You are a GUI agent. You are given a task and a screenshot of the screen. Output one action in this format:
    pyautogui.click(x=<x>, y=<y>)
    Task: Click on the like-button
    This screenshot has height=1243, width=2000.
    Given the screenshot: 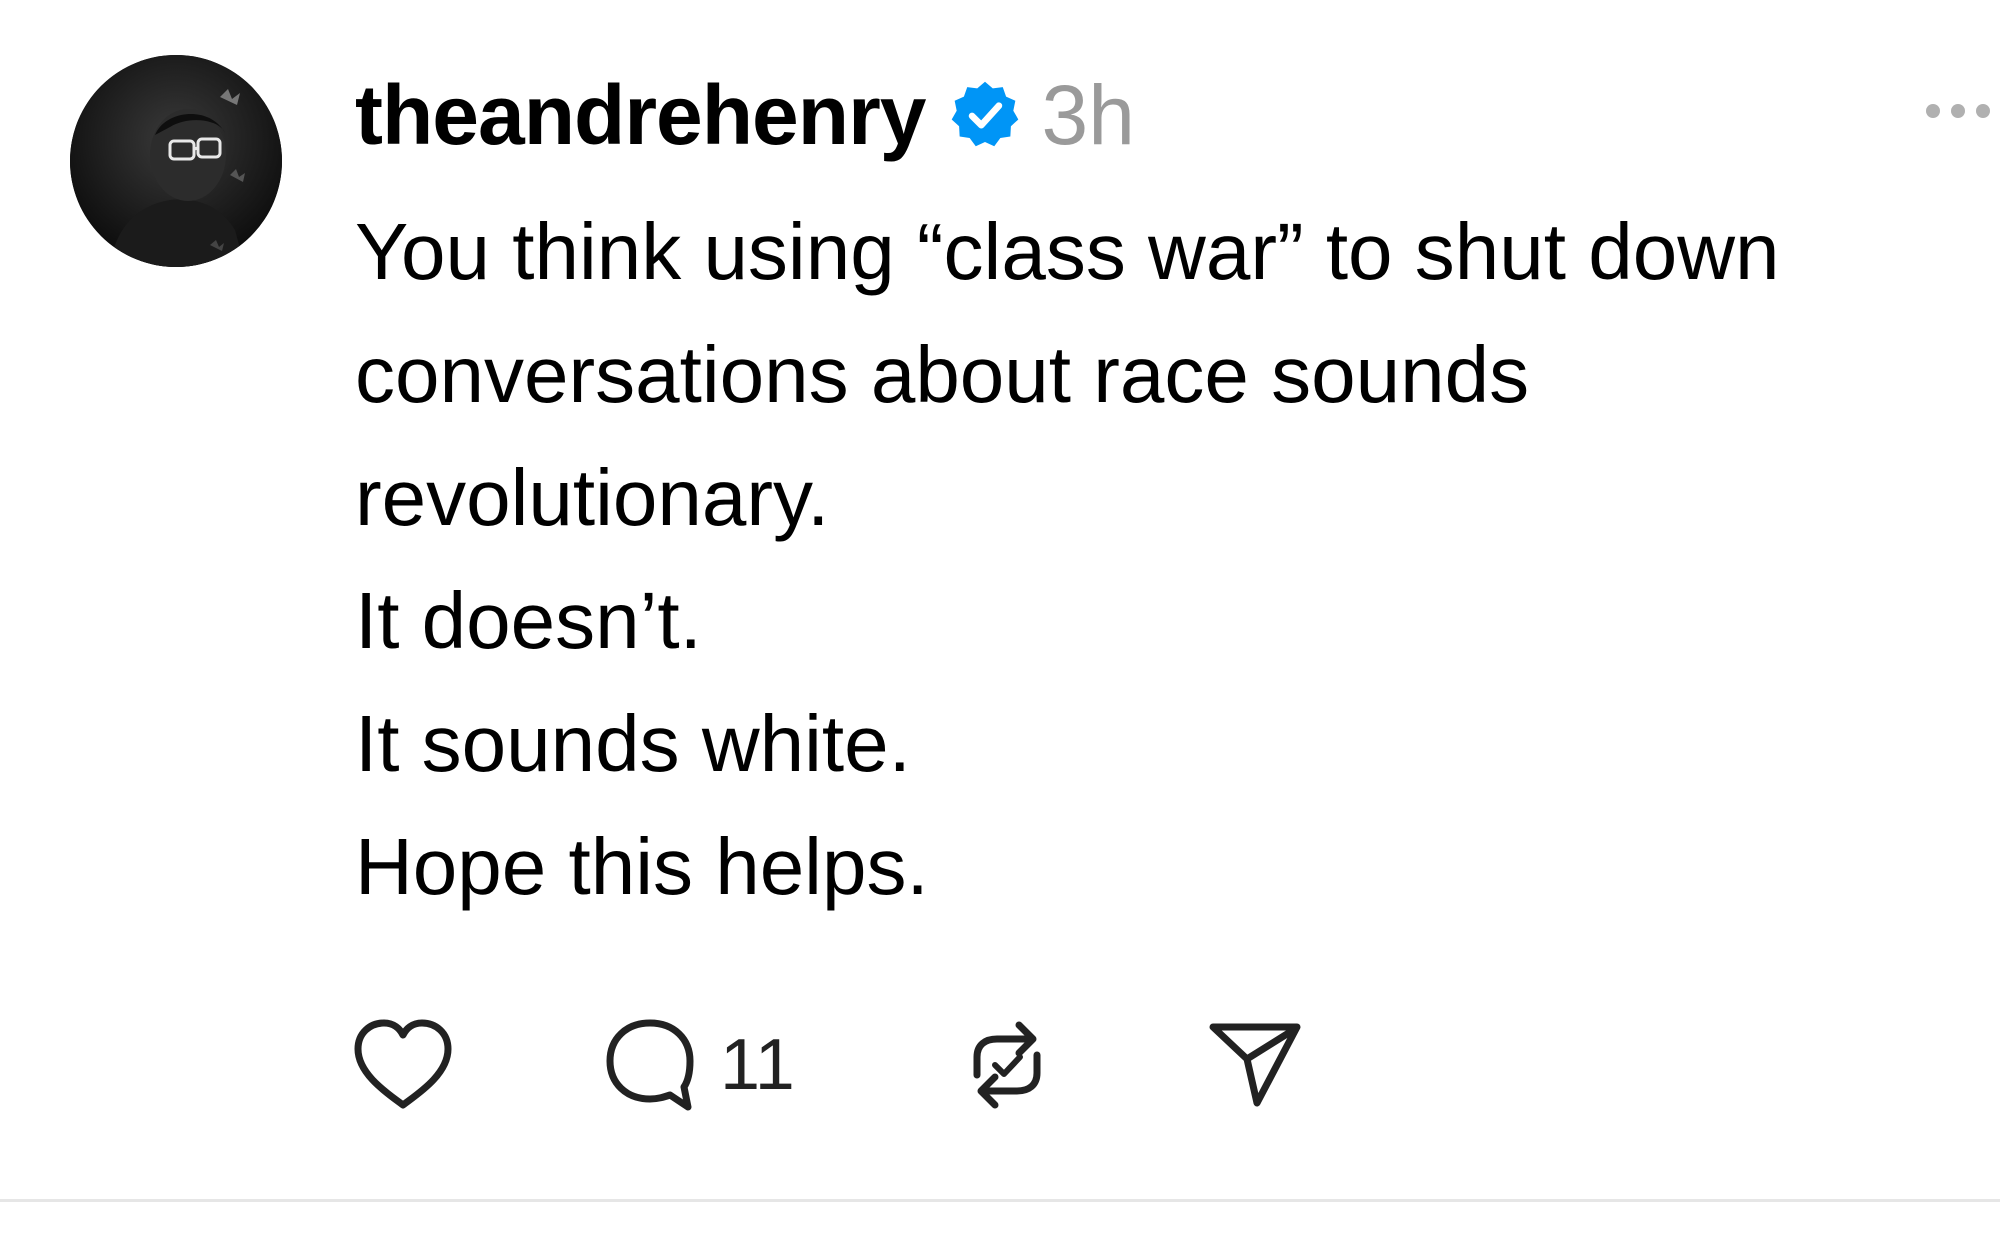 What is the action you would take?
    pyautogui.click(x=476, y=1065)
    